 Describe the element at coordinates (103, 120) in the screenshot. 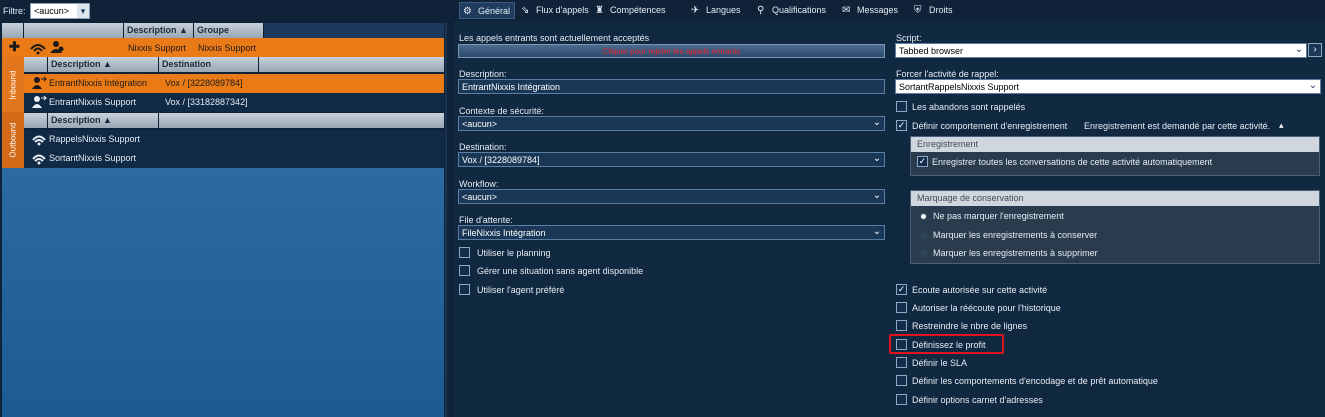

I see `outbound-col-description: Description ▲` at that location.